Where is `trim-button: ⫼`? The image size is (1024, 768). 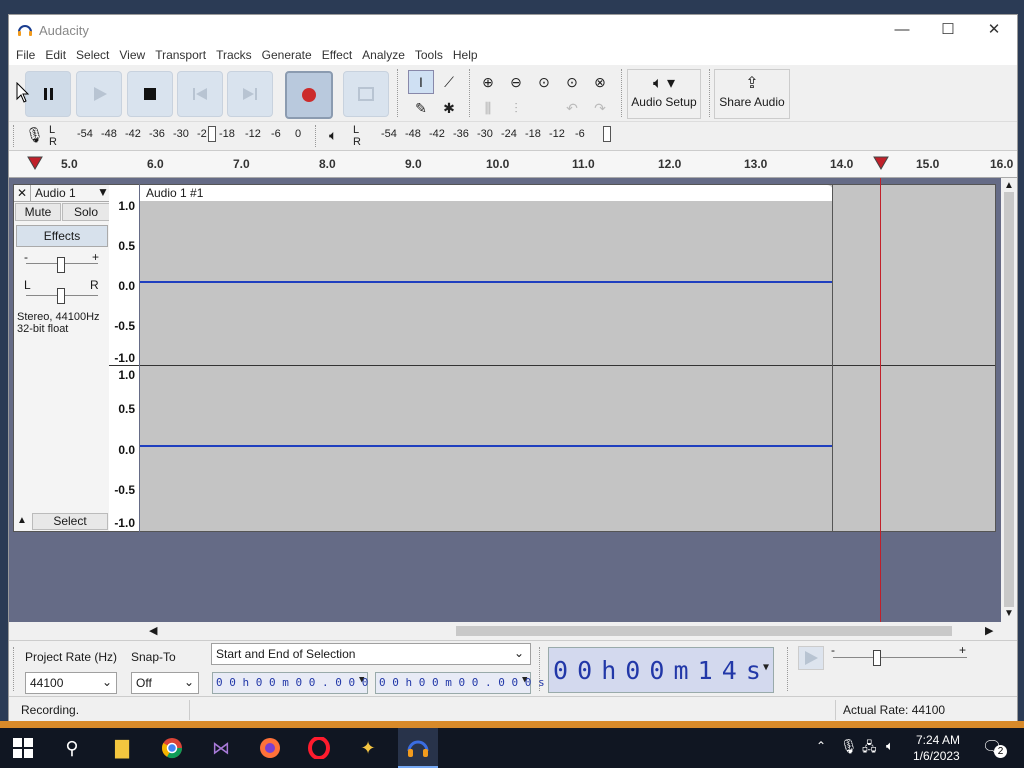 trim-button: ⫼ is located at coordinates (488, 108).